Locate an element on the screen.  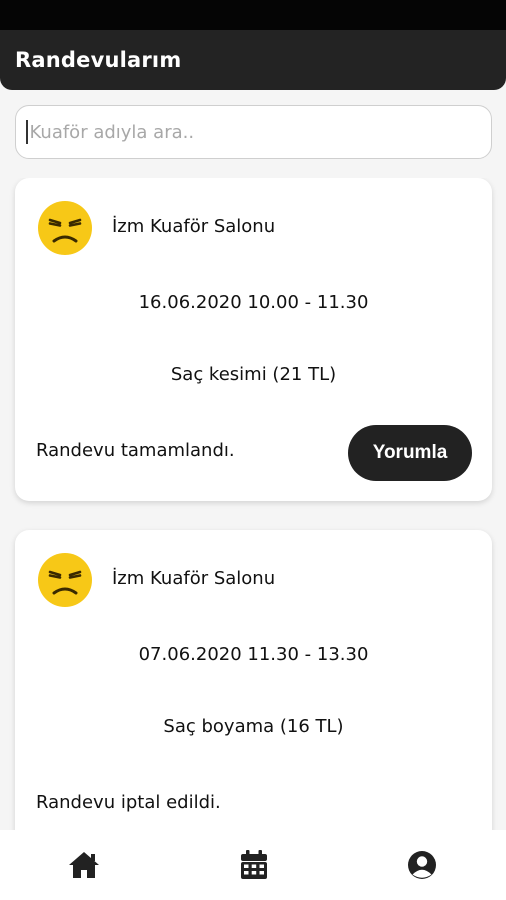
nav-profile is located at coordinates (422, 865).